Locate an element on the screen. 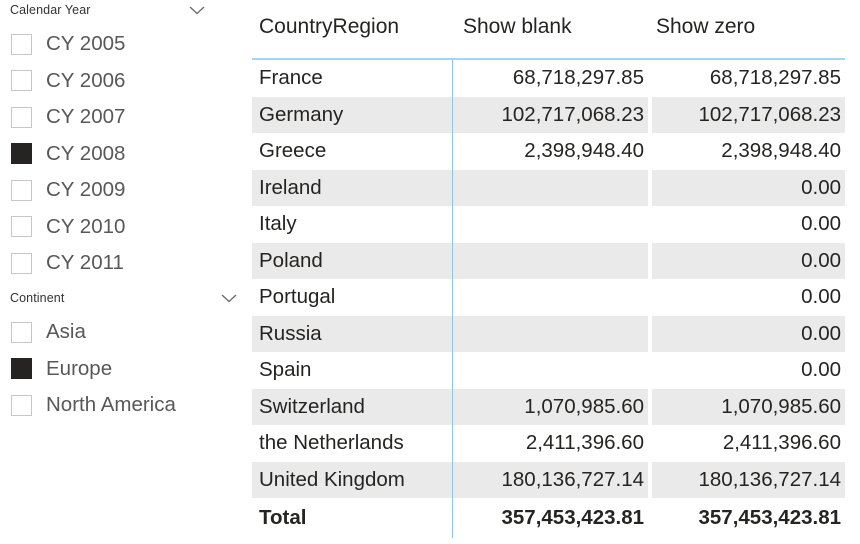  cell-show-blank: 180,136,727.14 is located at coordinates (549, 479).